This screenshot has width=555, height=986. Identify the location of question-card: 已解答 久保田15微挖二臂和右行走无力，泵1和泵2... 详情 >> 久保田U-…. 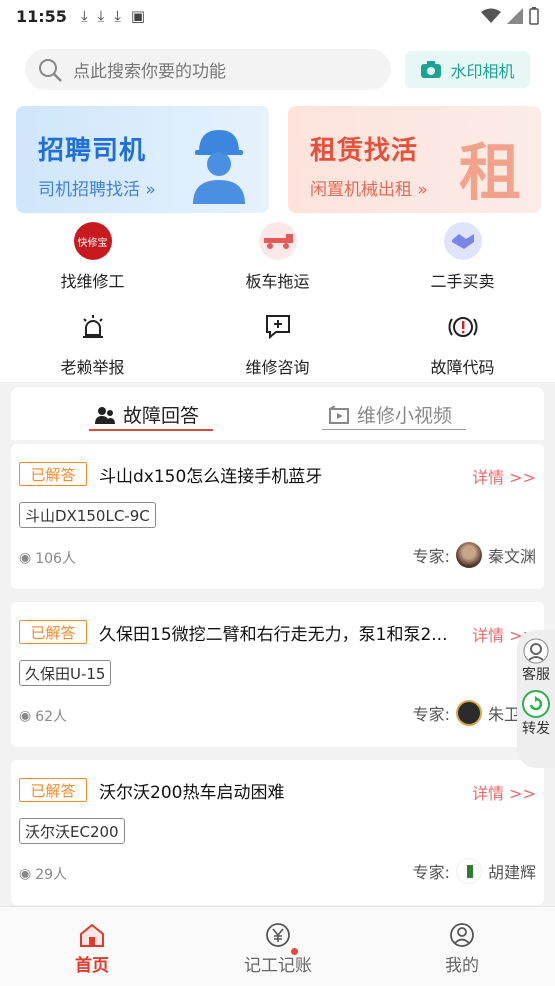
(277, 674).